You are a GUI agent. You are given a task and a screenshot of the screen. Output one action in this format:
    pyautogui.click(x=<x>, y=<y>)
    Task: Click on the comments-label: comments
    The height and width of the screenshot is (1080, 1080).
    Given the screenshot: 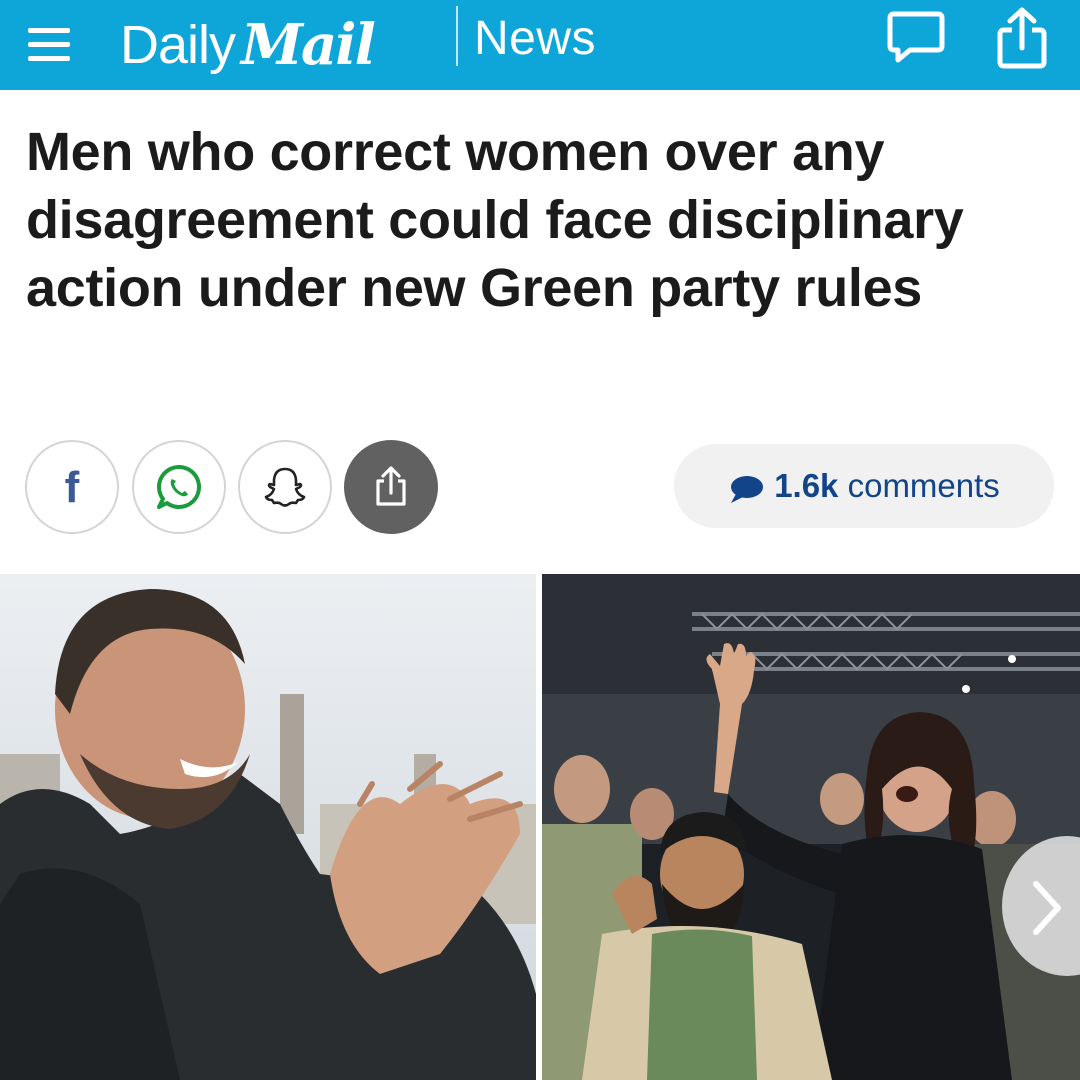 What is the action you would take?
    pyautogui.click(x=923, y=485)
    